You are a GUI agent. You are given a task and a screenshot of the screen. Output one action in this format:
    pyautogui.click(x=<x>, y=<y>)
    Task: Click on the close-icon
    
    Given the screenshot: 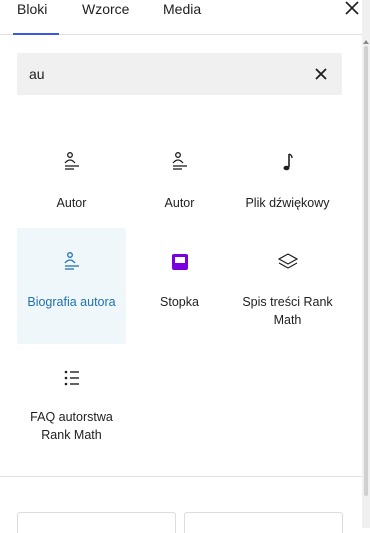 What is the action you would take?
    pyautogui.click(x=352, y=9)
    